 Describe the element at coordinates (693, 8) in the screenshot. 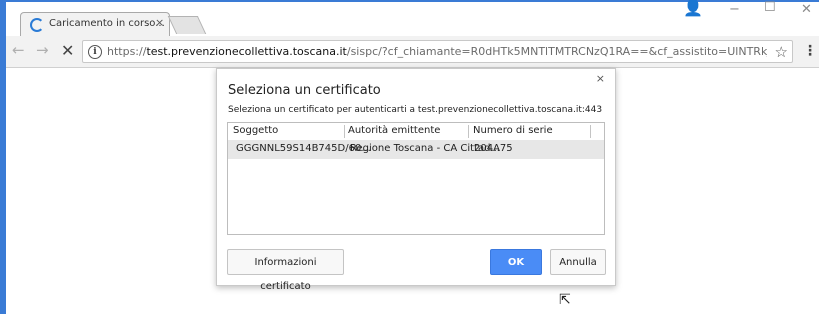

I see `profile-icon: 👤` at that location.